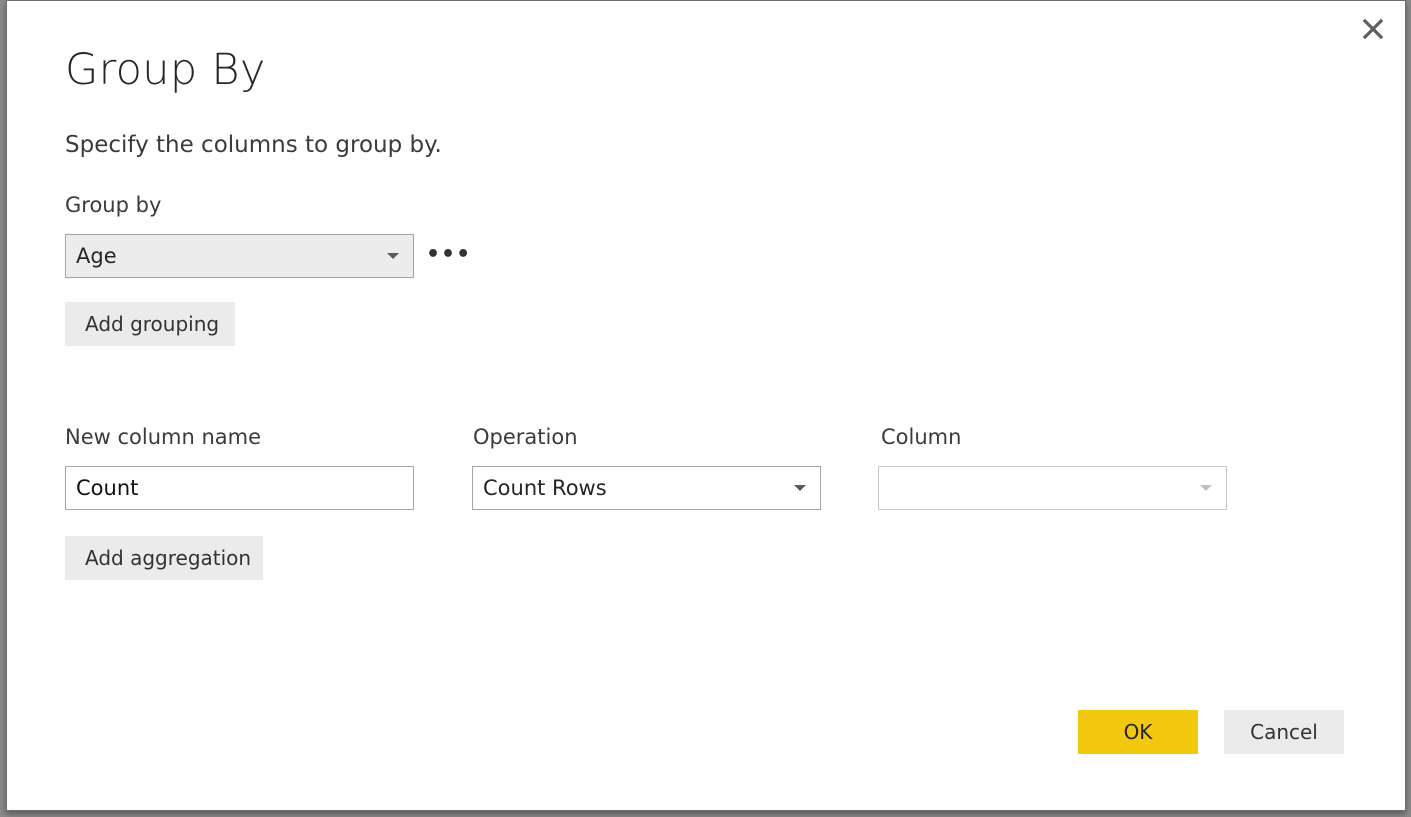 This screenshot has height=817, width=1411. What do you see at coordinates (1284, 732) in the screenshot?
I see `cancel-button: Cancel` at bounding box center [1284, 732].